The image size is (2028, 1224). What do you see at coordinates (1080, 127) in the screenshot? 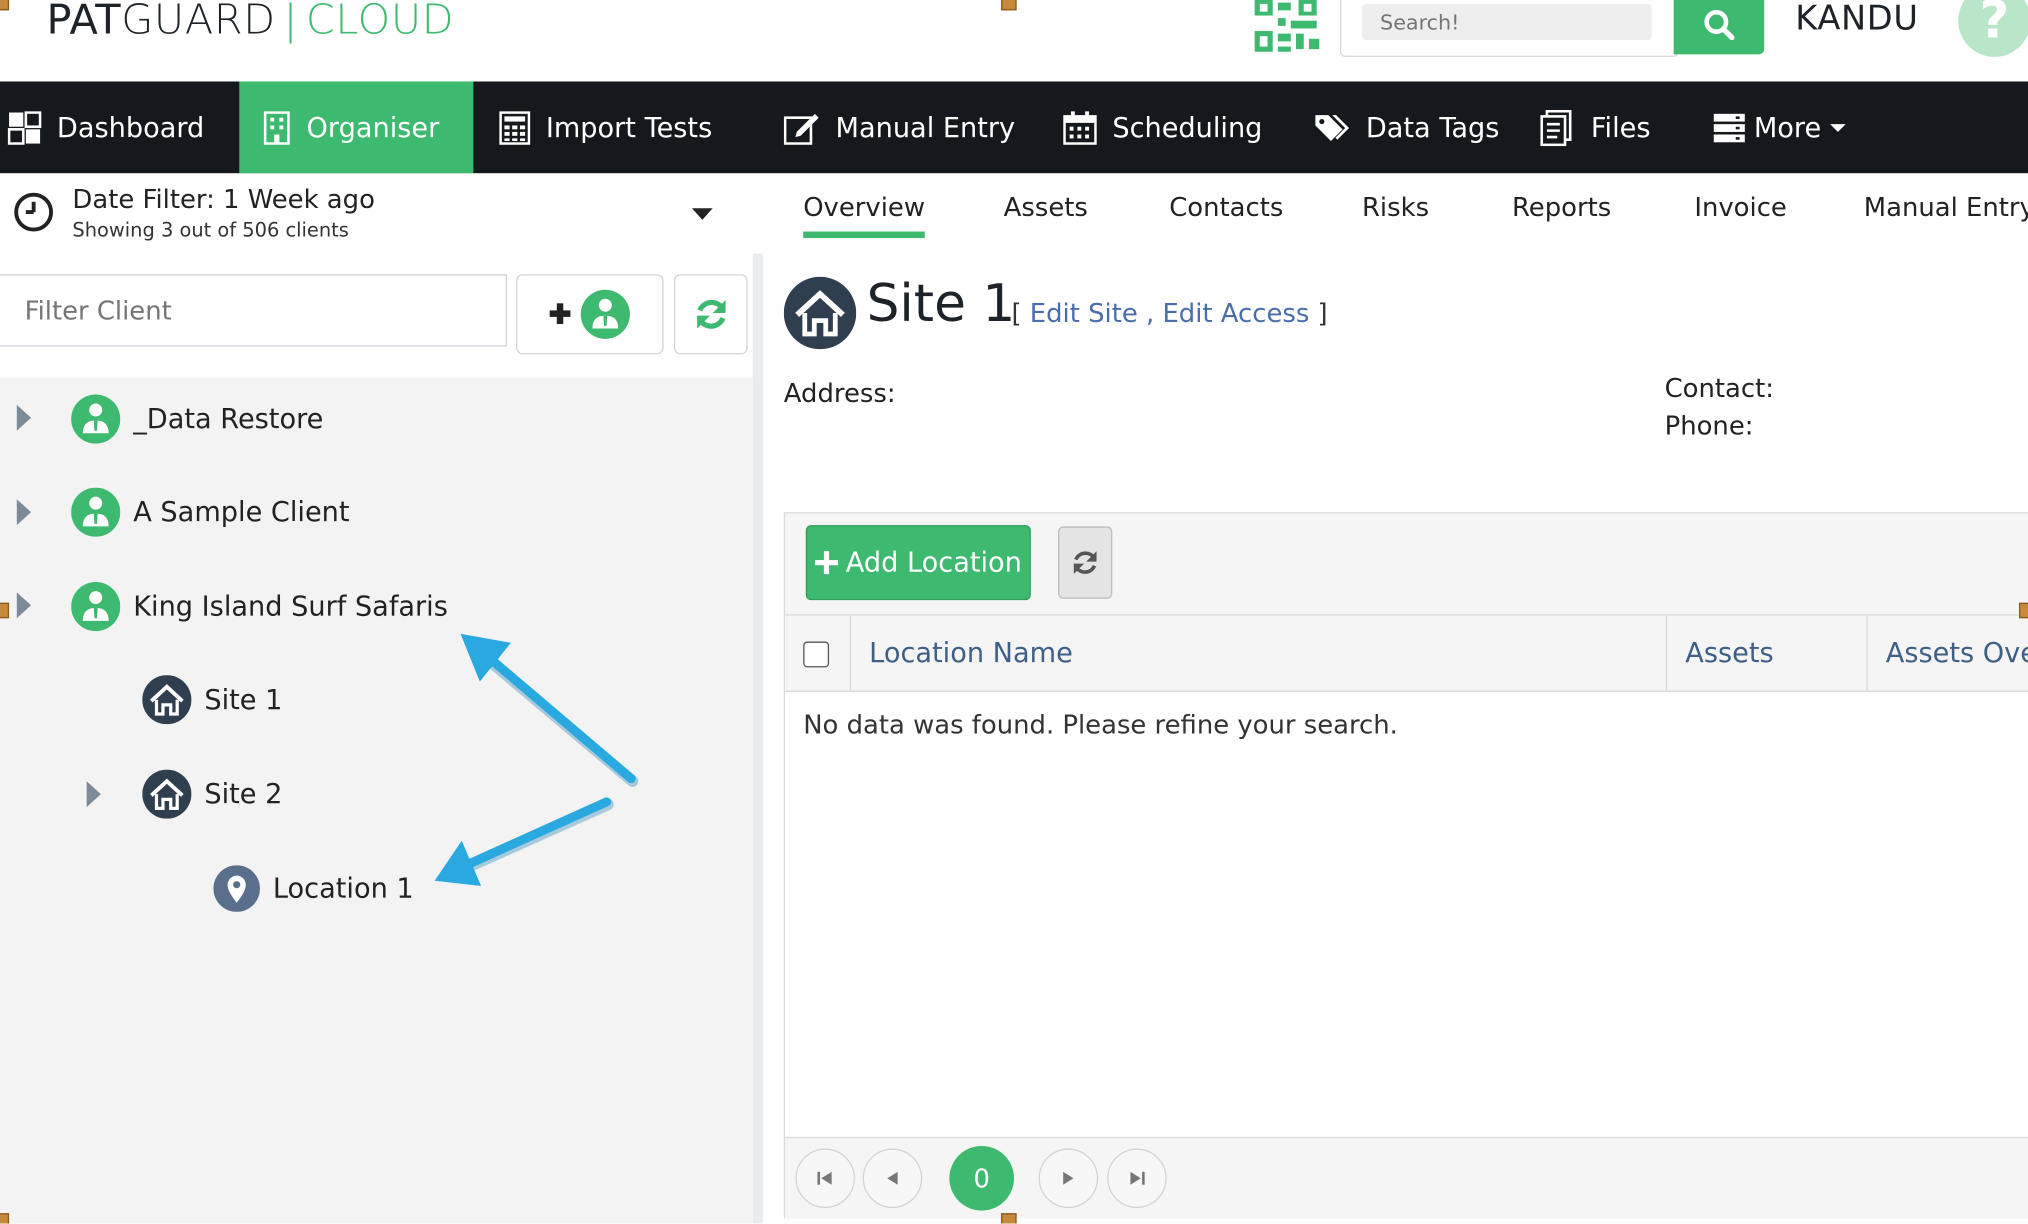
I see `calendar-icon` at bounding box center [1080, 127].